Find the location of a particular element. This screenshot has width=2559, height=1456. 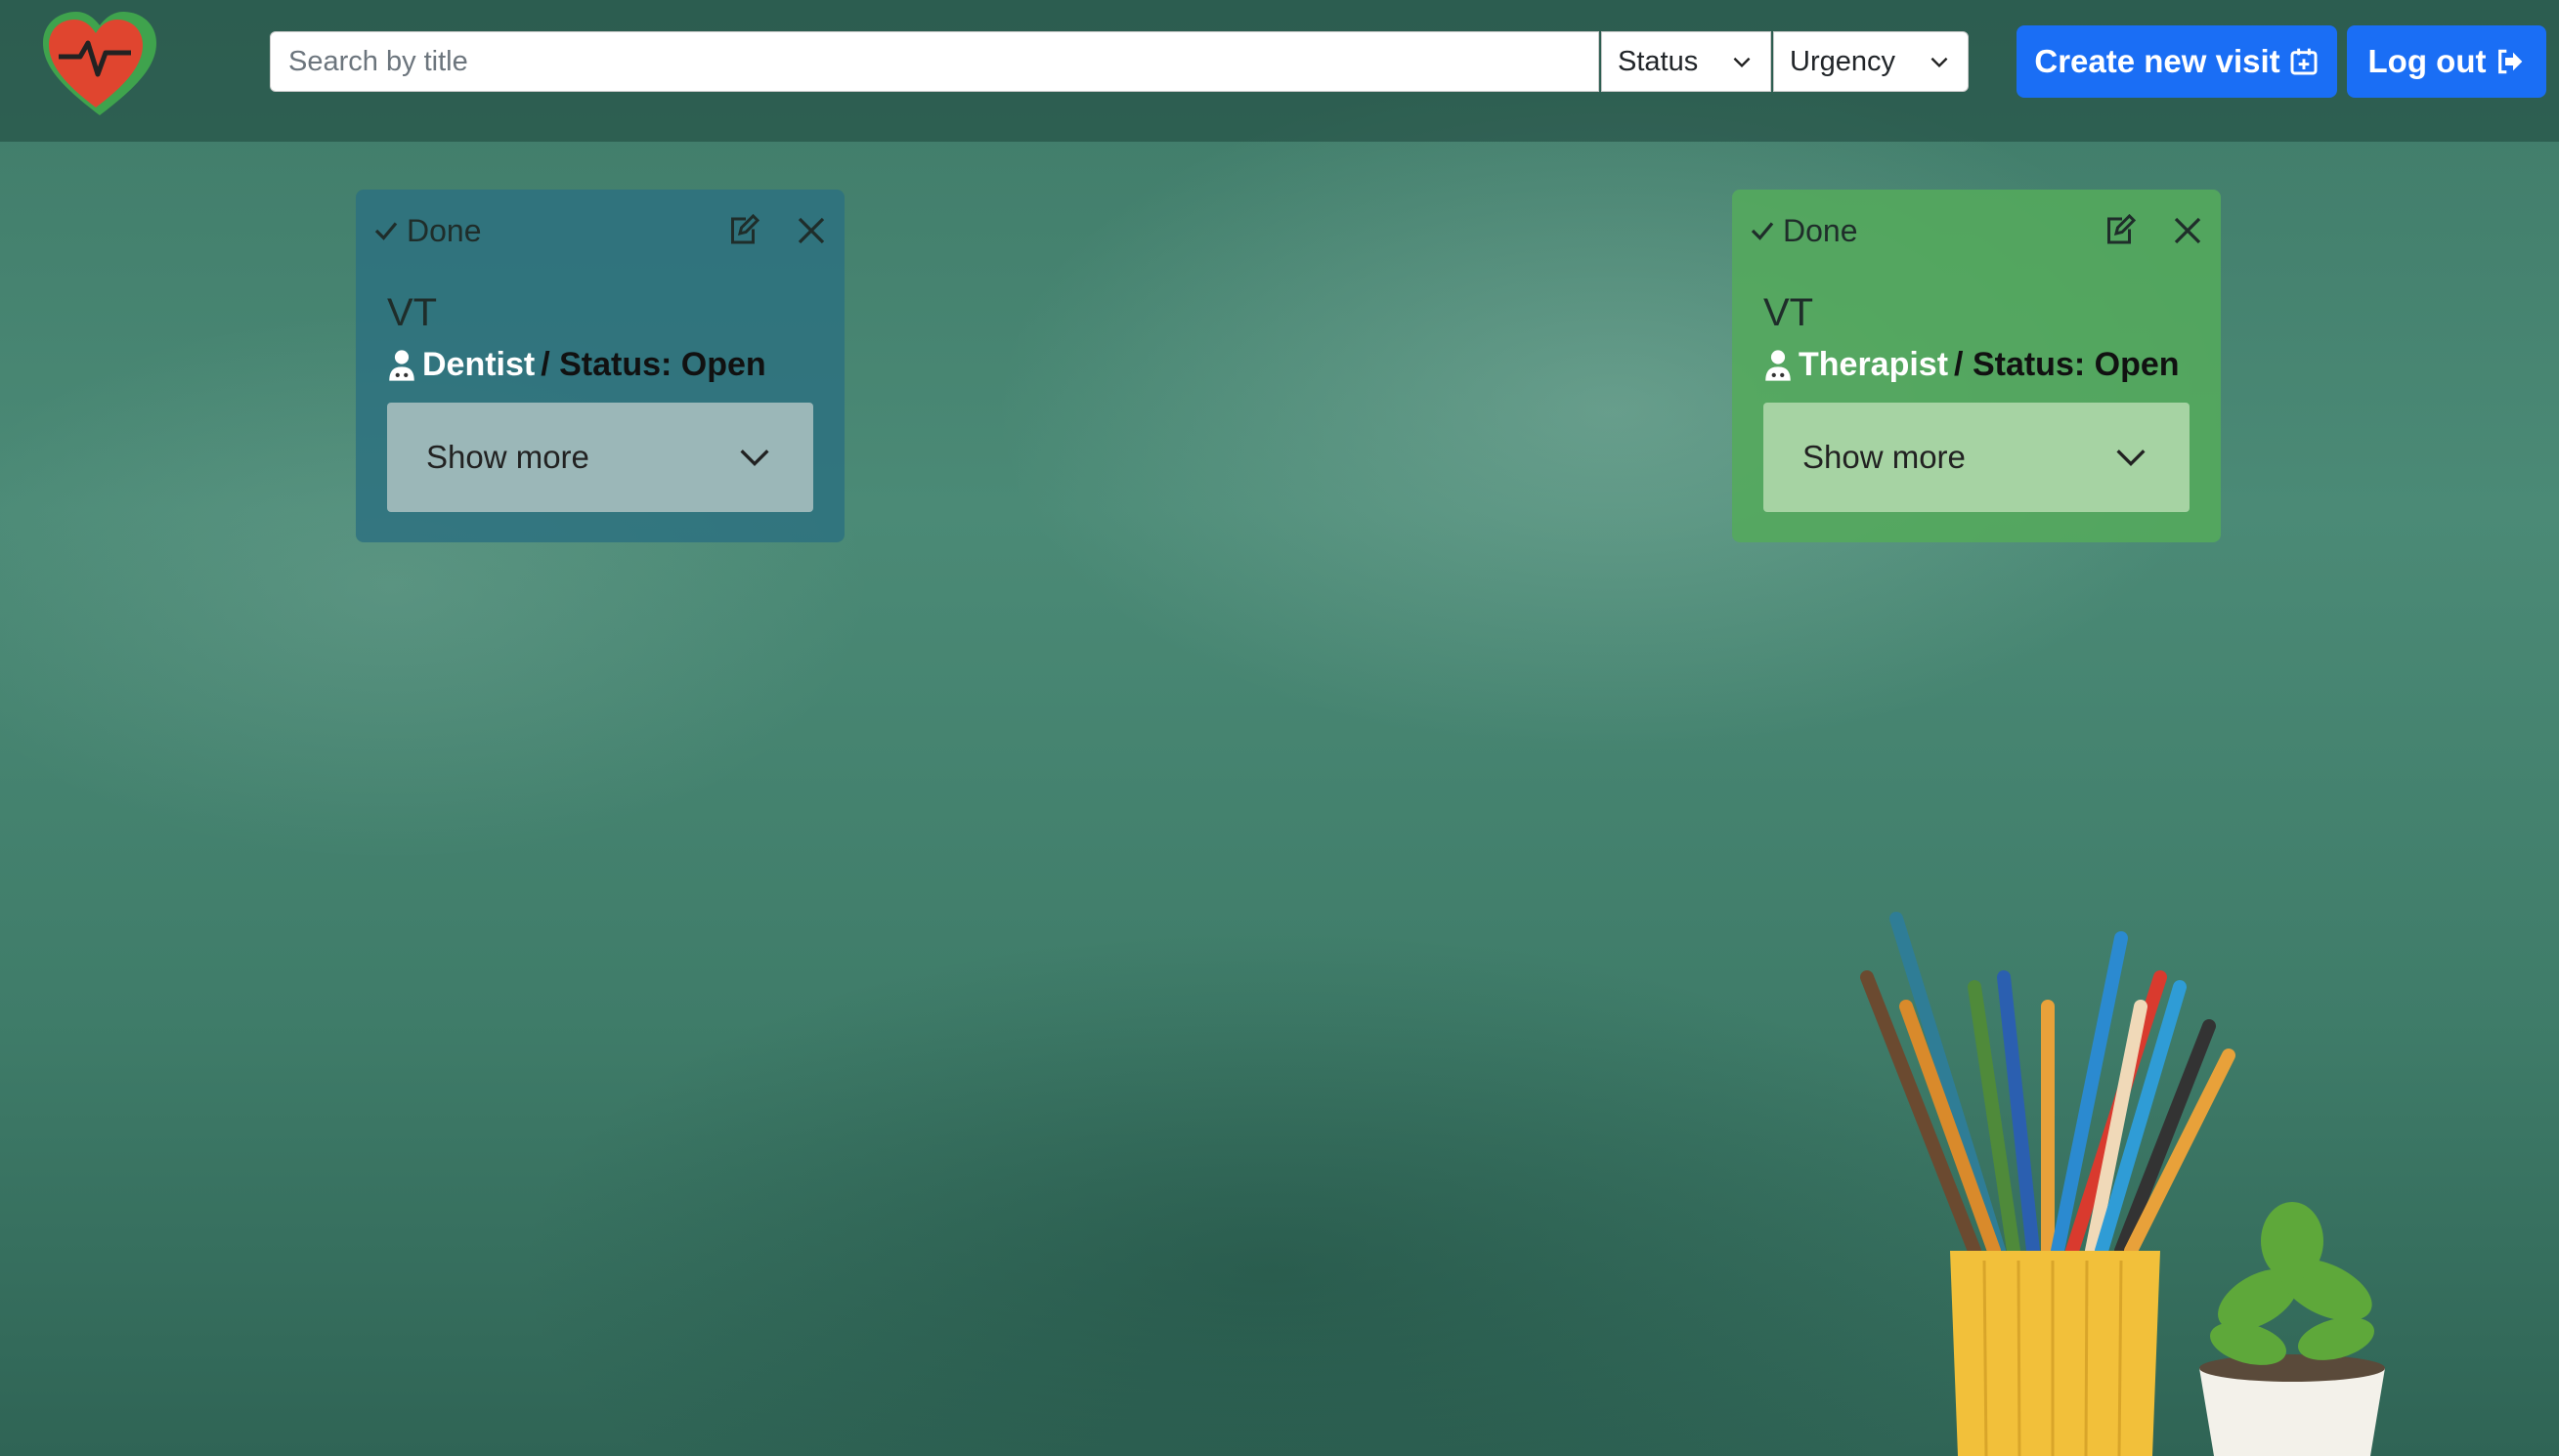

top-navbar: Status Urgency Create new visit Log out is located at coordinates (1280, 71).